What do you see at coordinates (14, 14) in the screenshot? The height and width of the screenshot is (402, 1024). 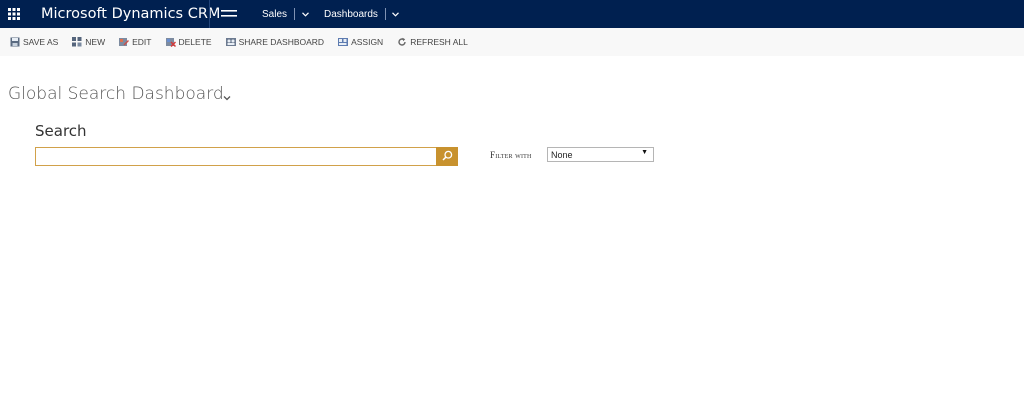 I see `app-launcher-icon` at bounding box center [14, 14].